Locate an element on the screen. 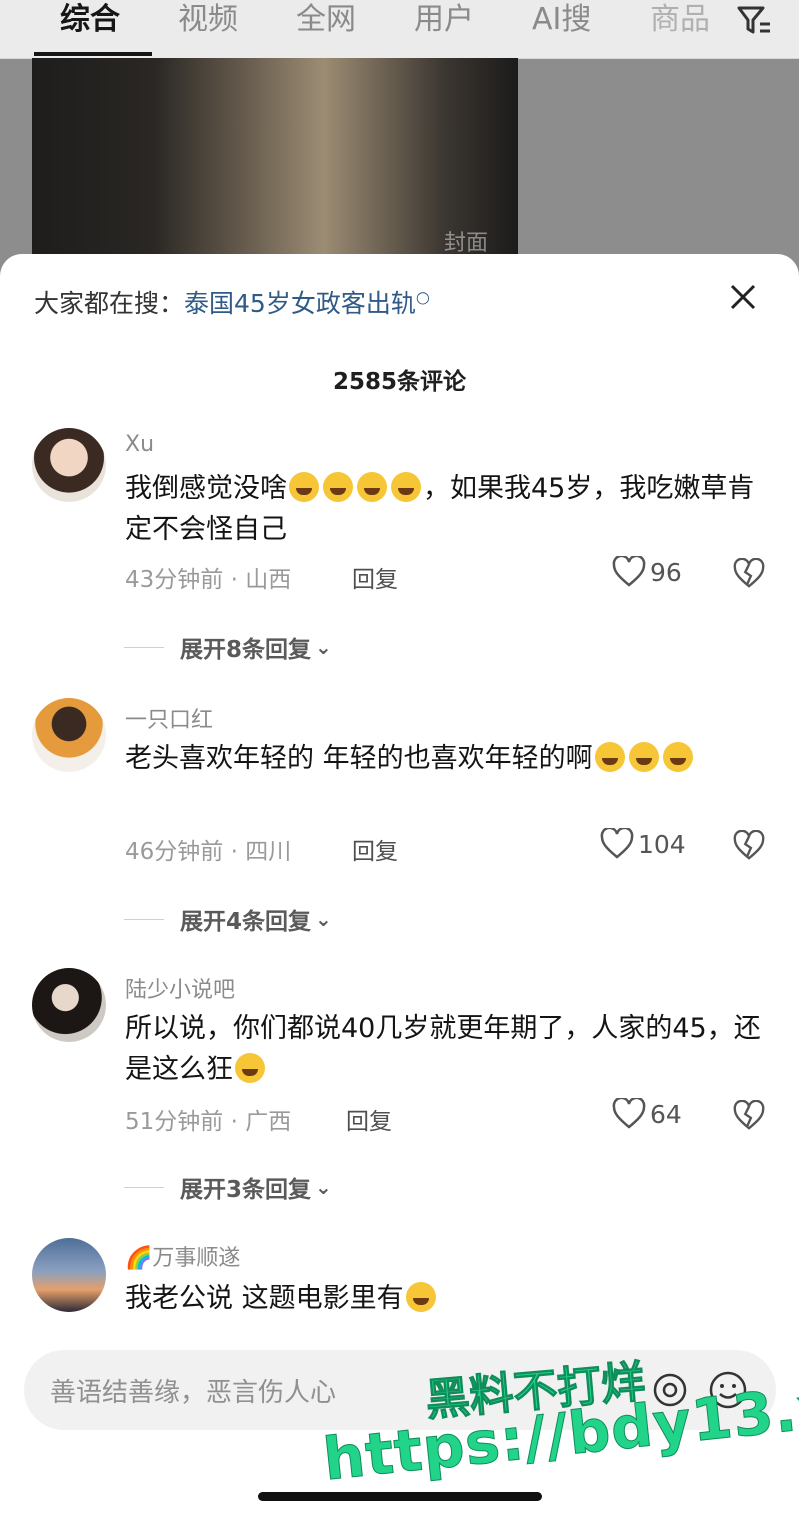 The width and height of the screenshot is (799, 1519). username: 一只口红 is located at coordinates (169, 718).